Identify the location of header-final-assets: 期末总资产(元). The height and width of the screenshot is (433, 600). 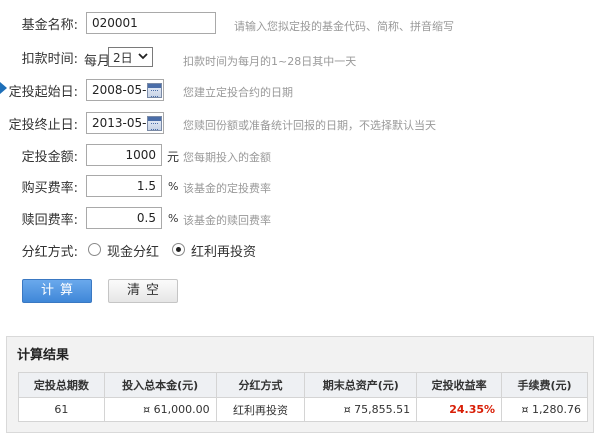
(361, 385).